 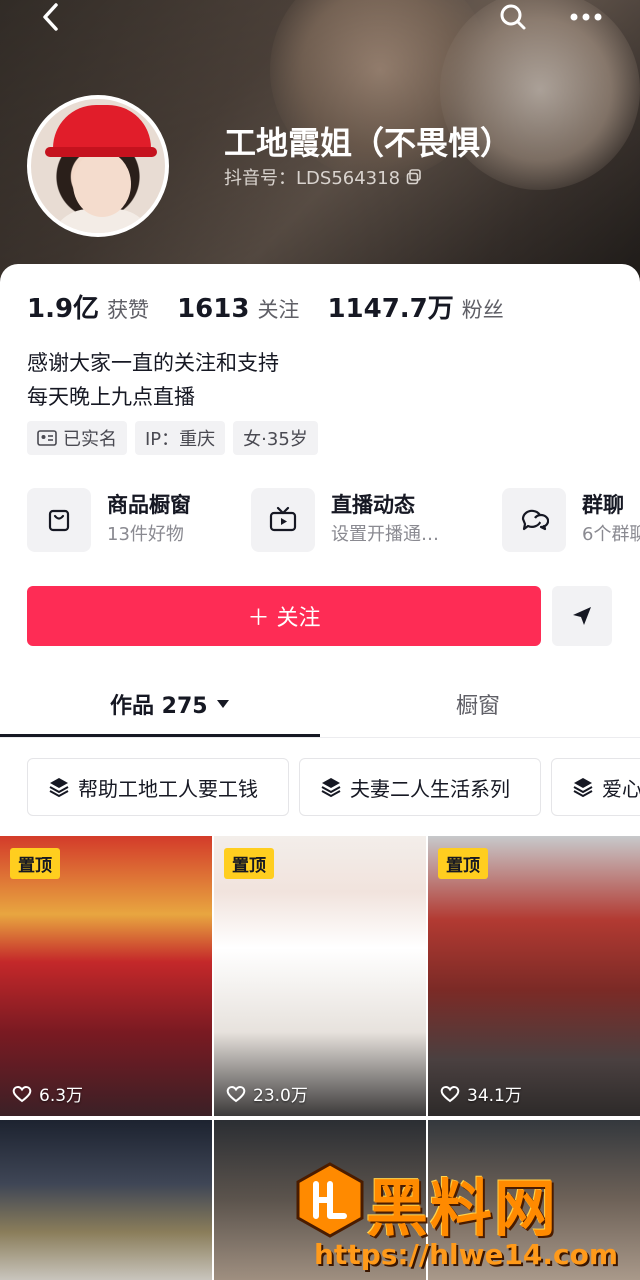 I want to click on verified-tag: 已实名, so click(x=77, y=438).